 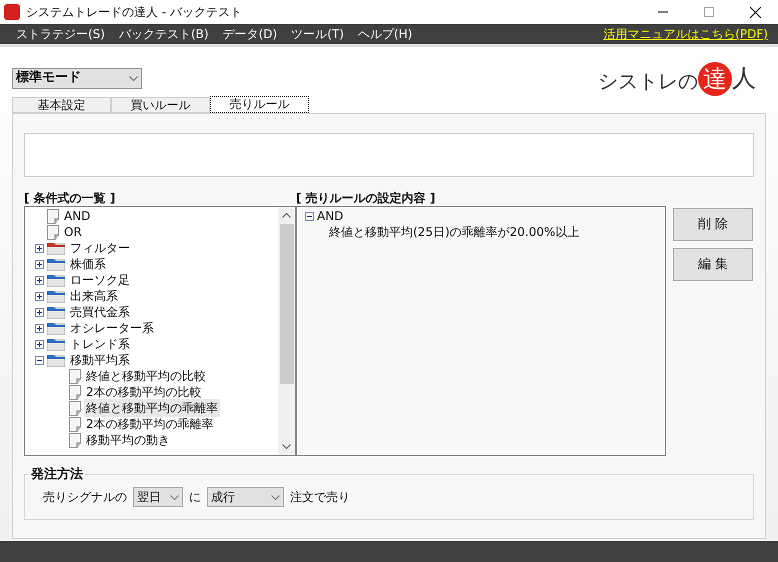 I want to click on menu-item: ツール(T), so click(x=317, y=34).